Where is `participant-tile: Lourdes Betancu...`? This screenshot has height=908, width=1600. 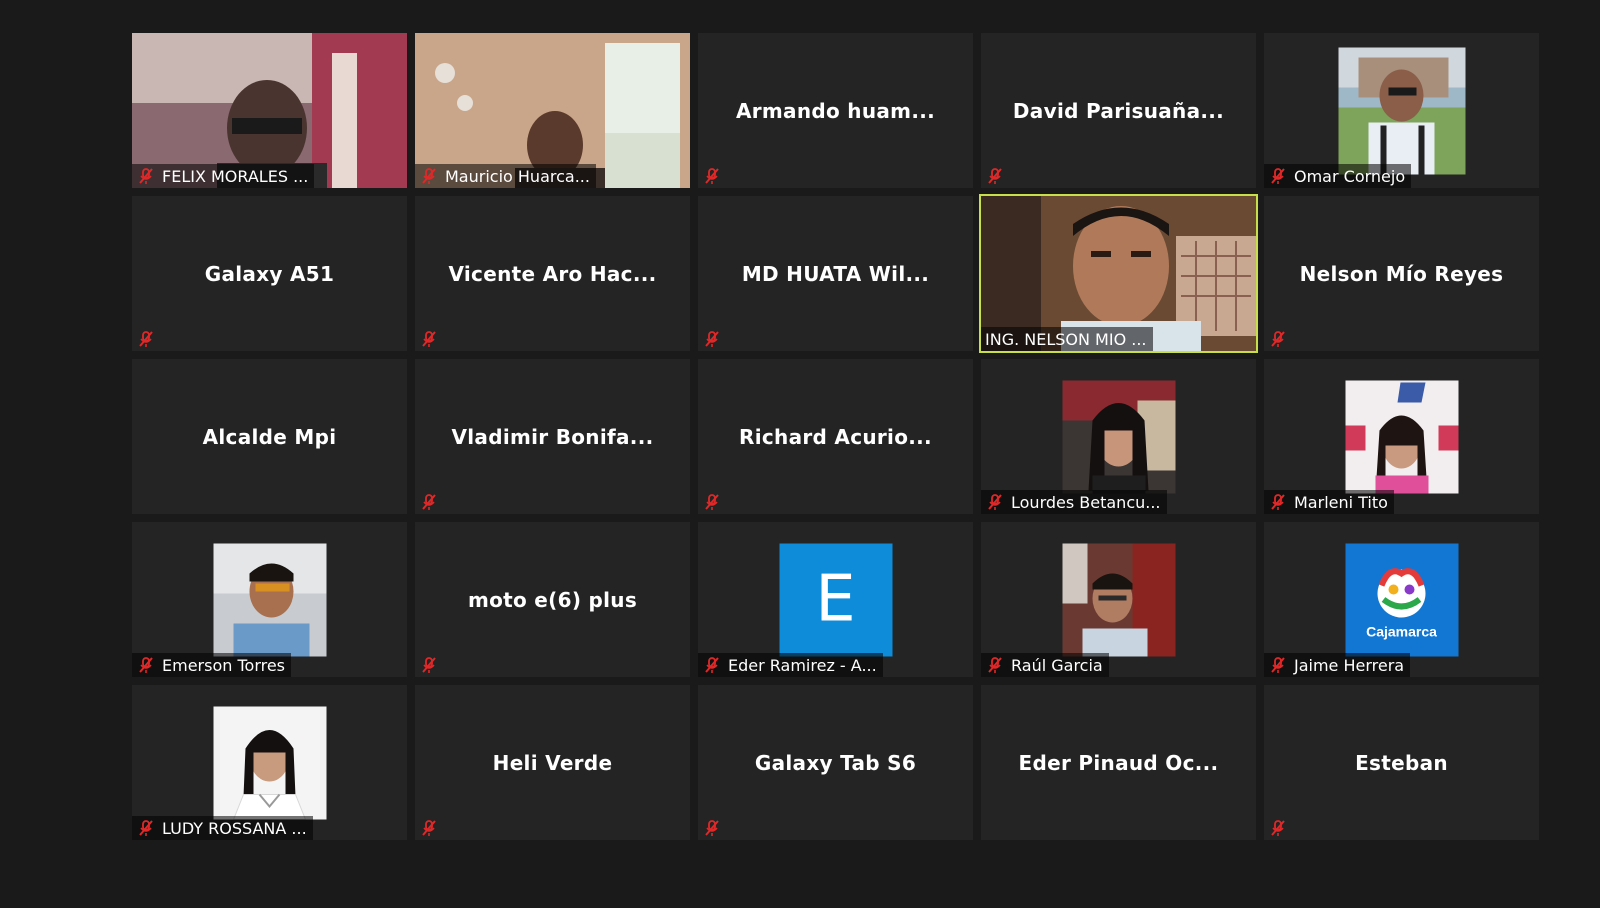
participant-tile: Lourdes Betancu... is located at coordinates (1118, 436).